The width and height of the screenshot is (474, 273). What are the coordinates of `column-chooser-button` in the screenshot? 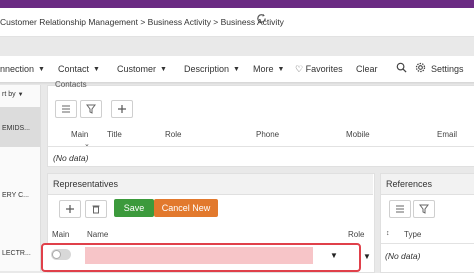 It's located at (66, 109).